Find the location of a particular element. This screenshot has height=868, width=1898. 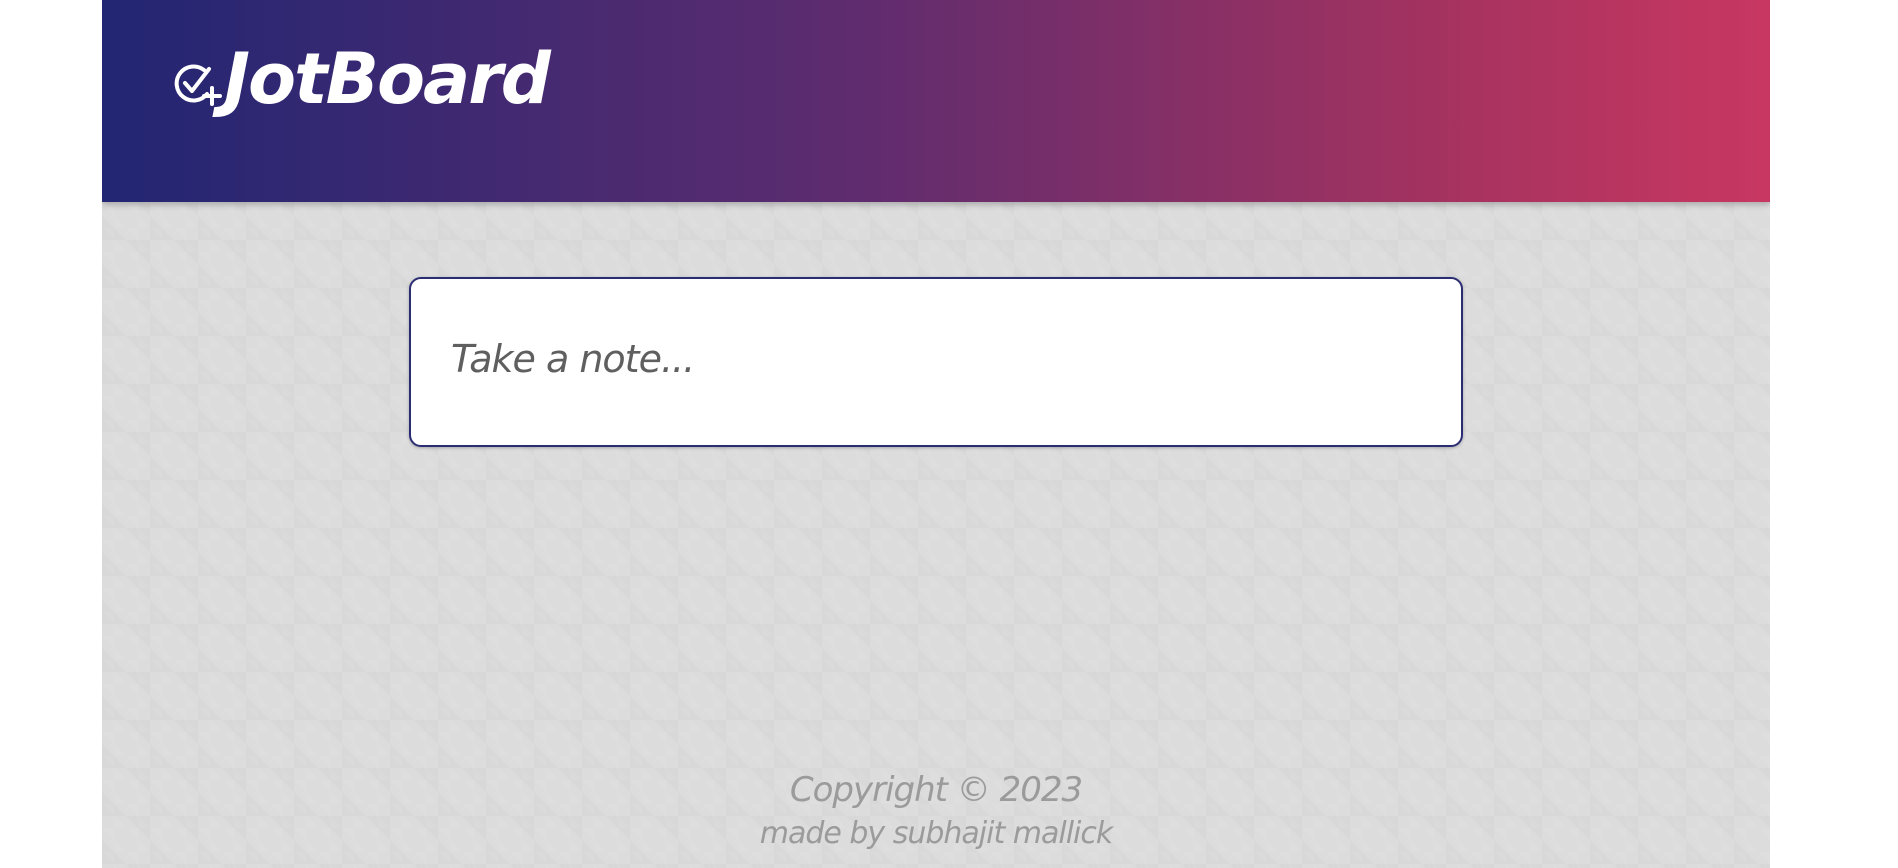

copyright-text: Copyright © 2023 is located at coordinates (936, 790).